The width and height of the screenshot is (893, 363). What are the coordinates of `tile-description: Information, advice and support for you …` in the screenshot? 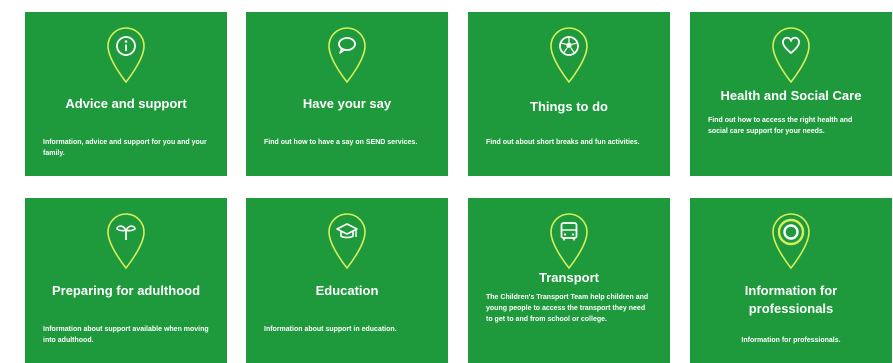 It's located at (125, 148).